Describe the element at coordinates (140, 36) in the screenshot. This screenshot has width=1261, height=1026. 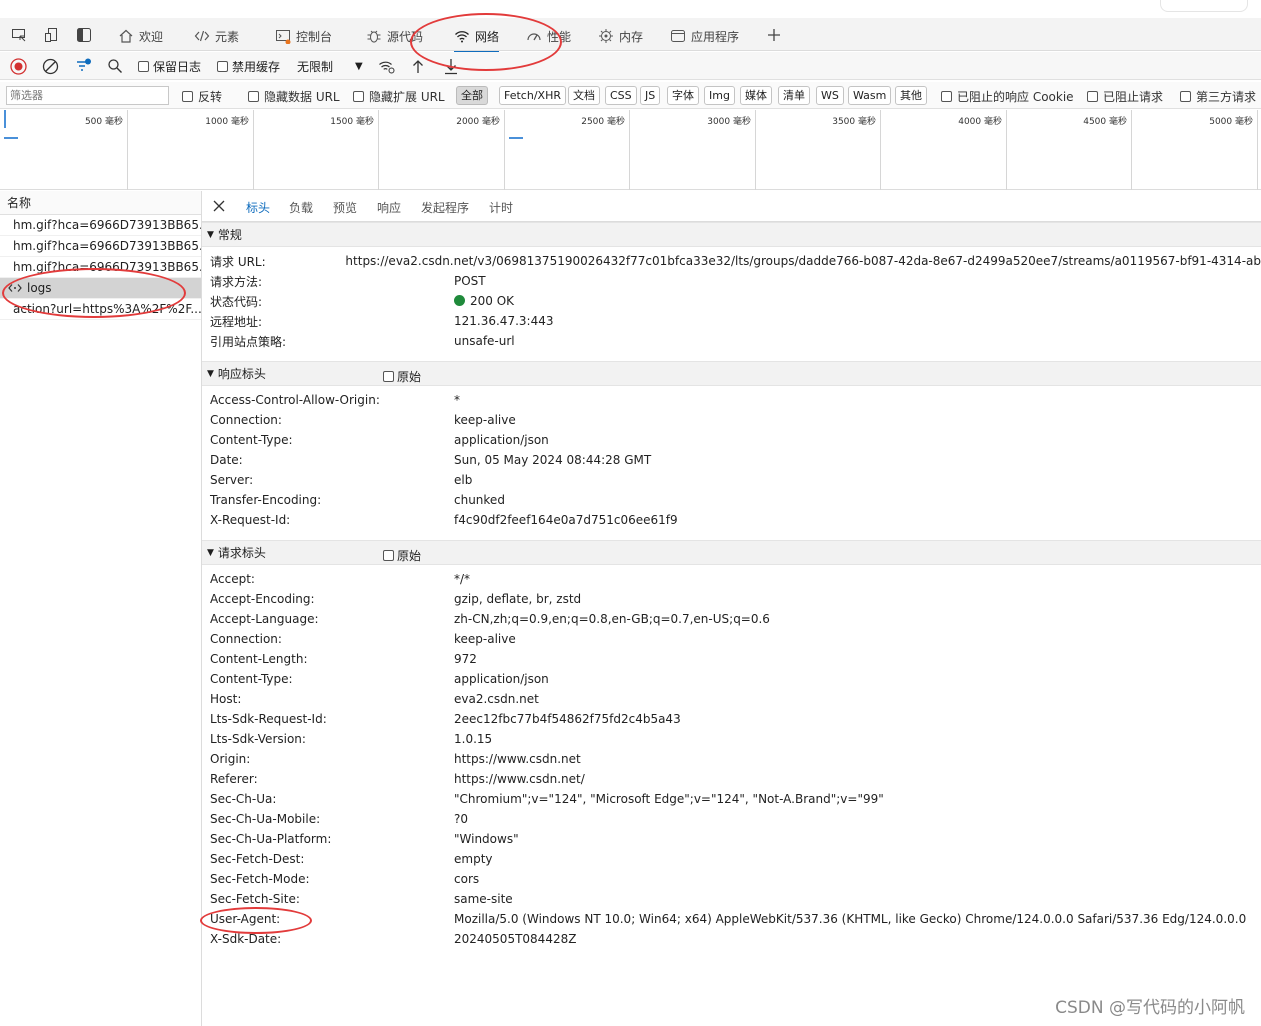
I see `tab-welcome: 欢迎` at that location.